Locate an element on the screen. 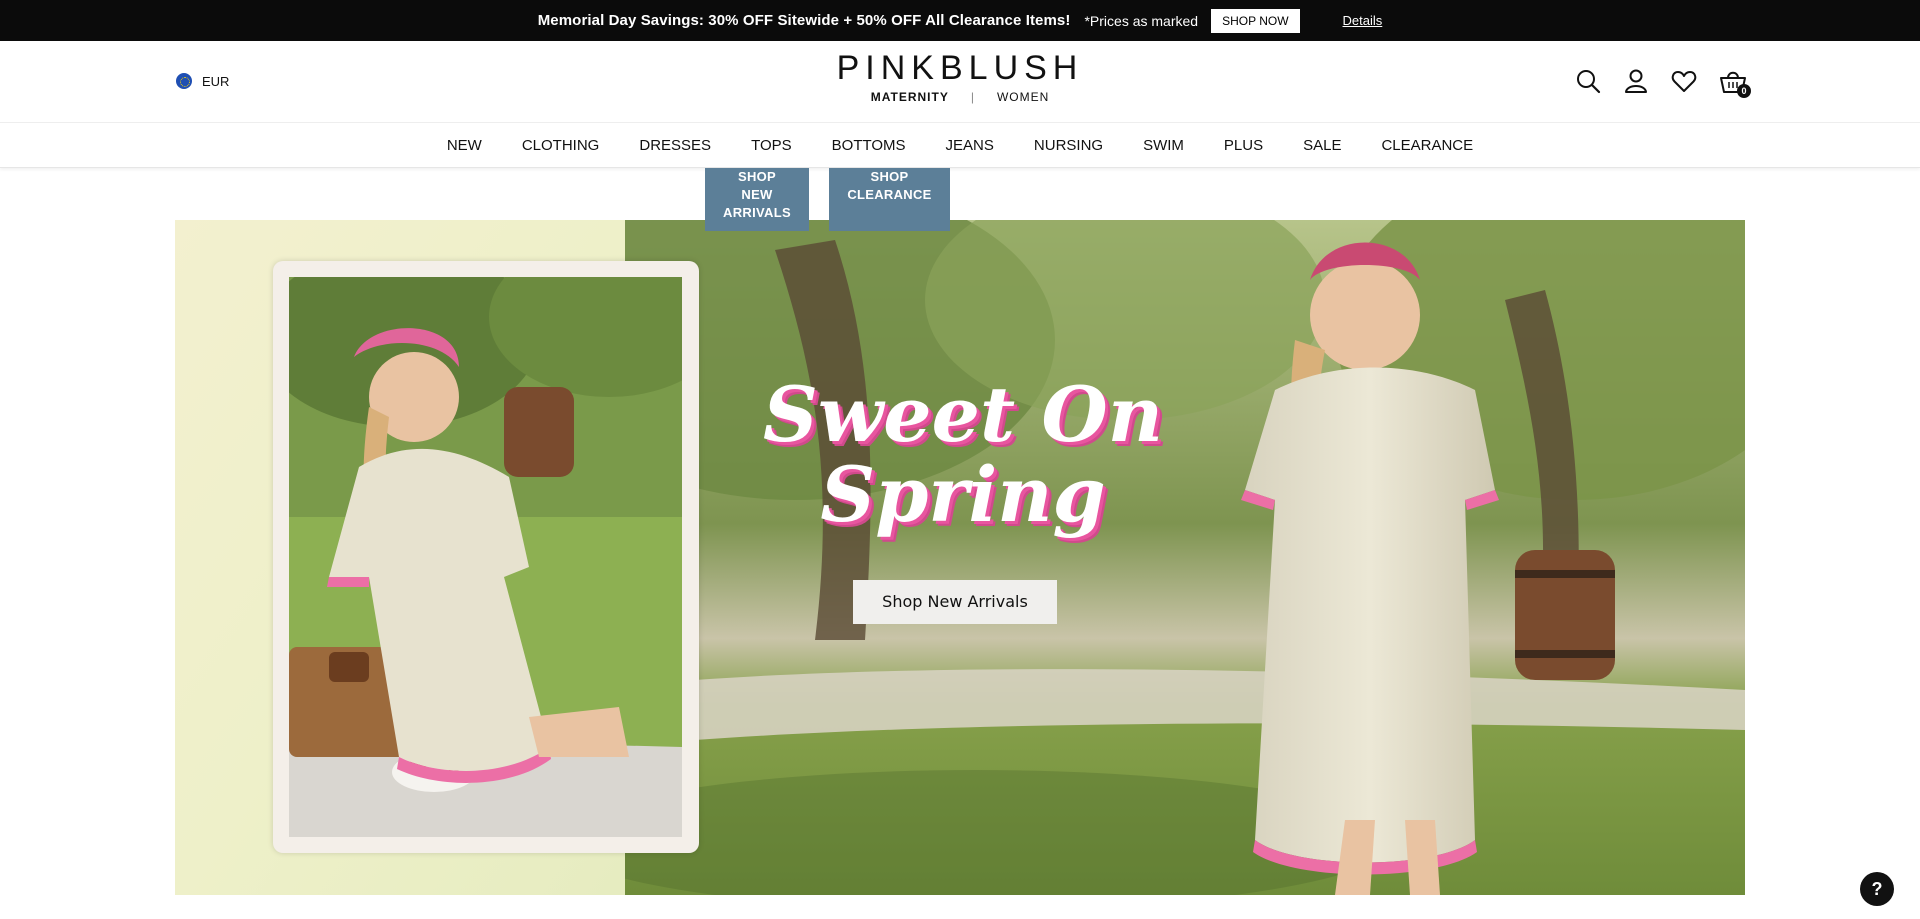  header-icons: 0 is located at coordinates (1663, 83).